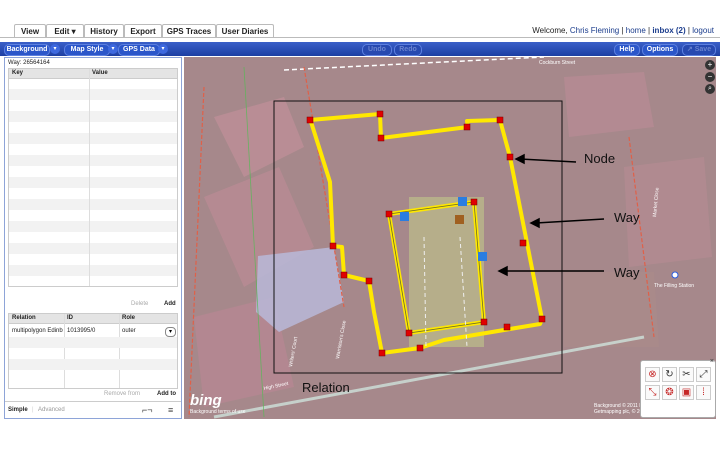 This screenshot has height=450, width=720. What do you see at coordinates (166, 394) in the screenshot?
I see `add-to-relation-button: Add to` at bounding box center [166, 394].